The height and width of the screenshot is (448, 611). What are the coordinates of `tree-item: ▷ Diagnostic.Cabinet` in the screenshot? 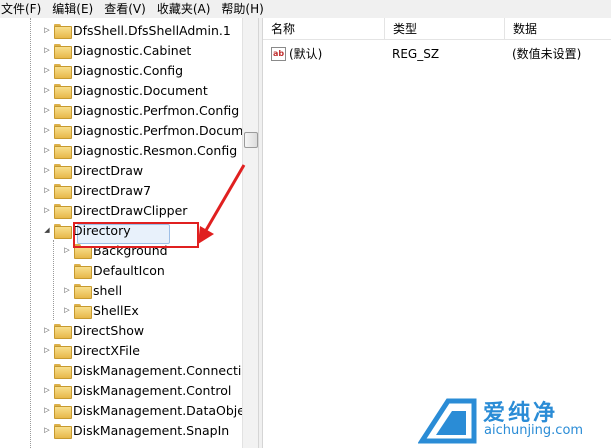 It's located at (116, 50).